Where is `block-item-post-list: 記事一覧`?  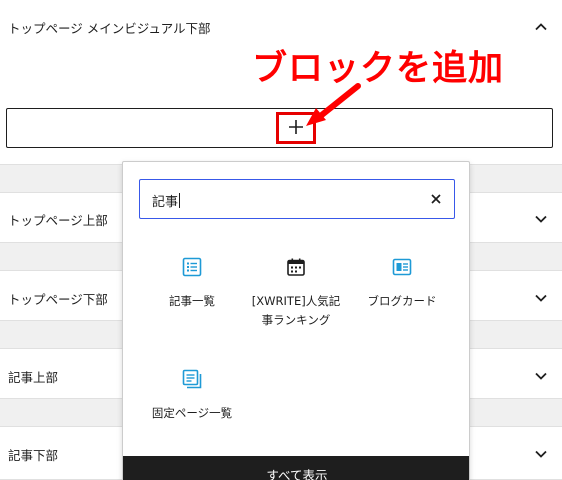 block-item-post-list: 記事一覧 is located at coordinates (192, 283).